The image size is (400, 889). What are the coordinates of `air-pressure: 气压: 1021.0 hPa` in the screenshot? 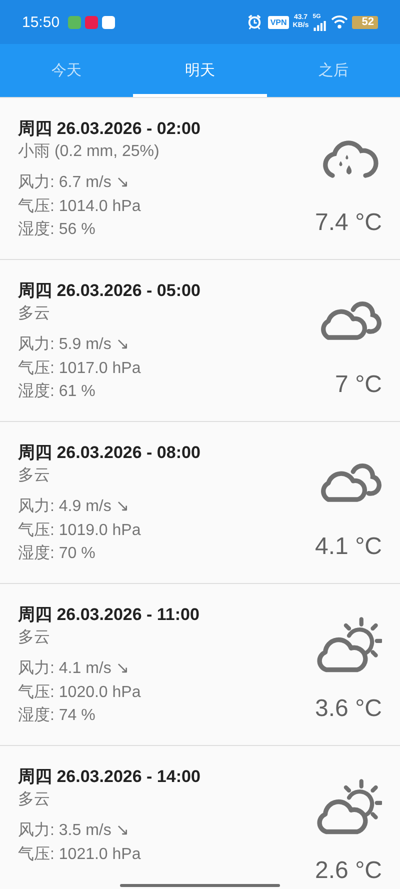 It's located at (80, 854).